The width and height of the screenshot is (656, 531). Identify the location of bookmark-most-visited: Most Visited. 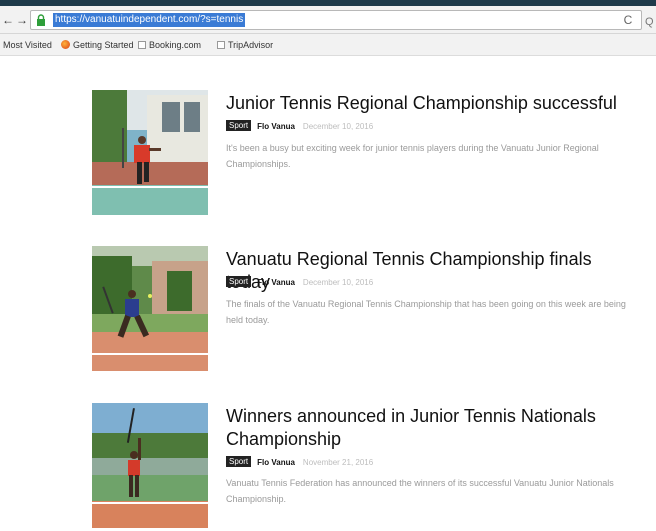
(27, 45).